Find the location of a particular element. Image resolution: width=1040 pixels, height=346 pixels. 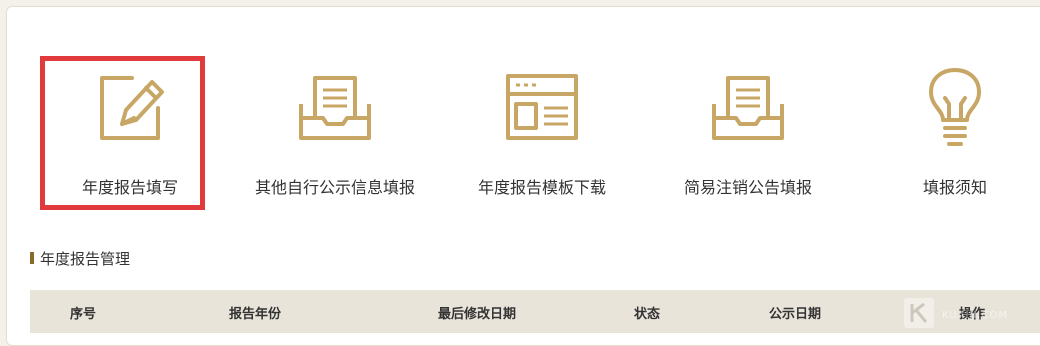

action-label: 简易注销公告填报 is located at coordinates (747, 187).